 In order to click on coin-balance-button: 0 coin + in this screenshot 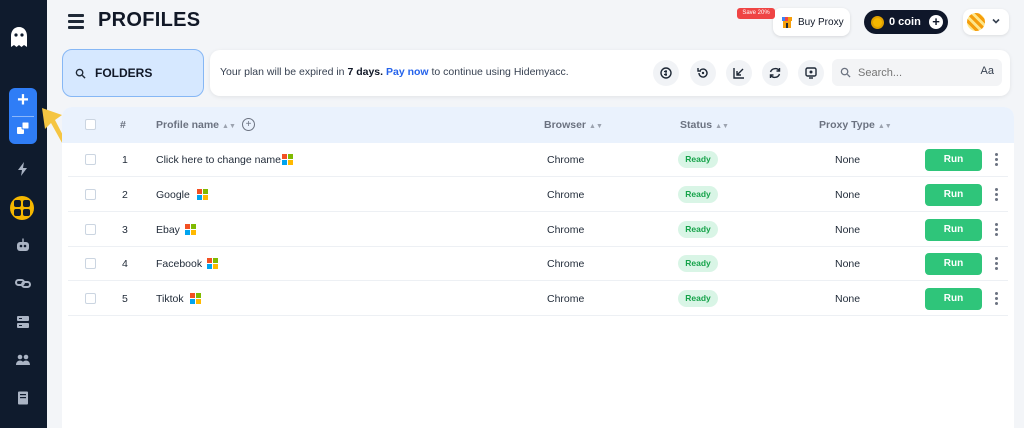, I will do `click(906, 22)`.